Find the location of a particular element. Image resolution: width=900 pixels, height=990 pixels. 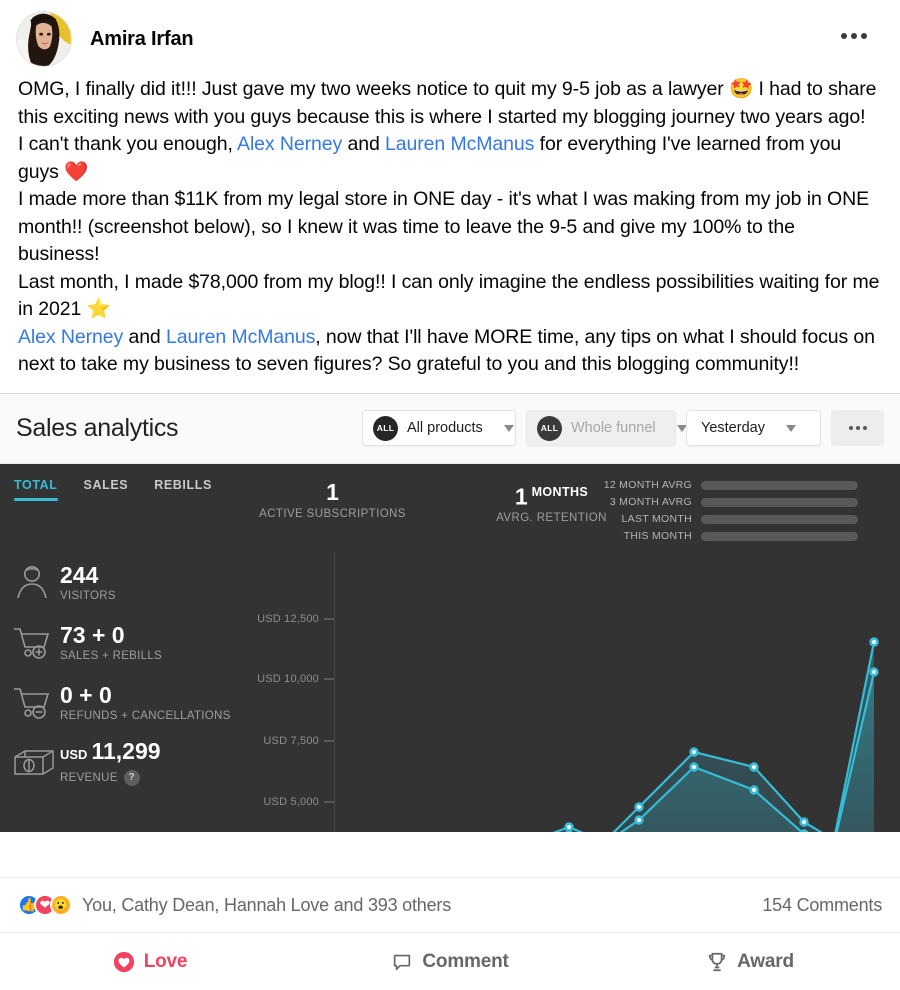

trophy-icon is located at coordinates (717, 961).